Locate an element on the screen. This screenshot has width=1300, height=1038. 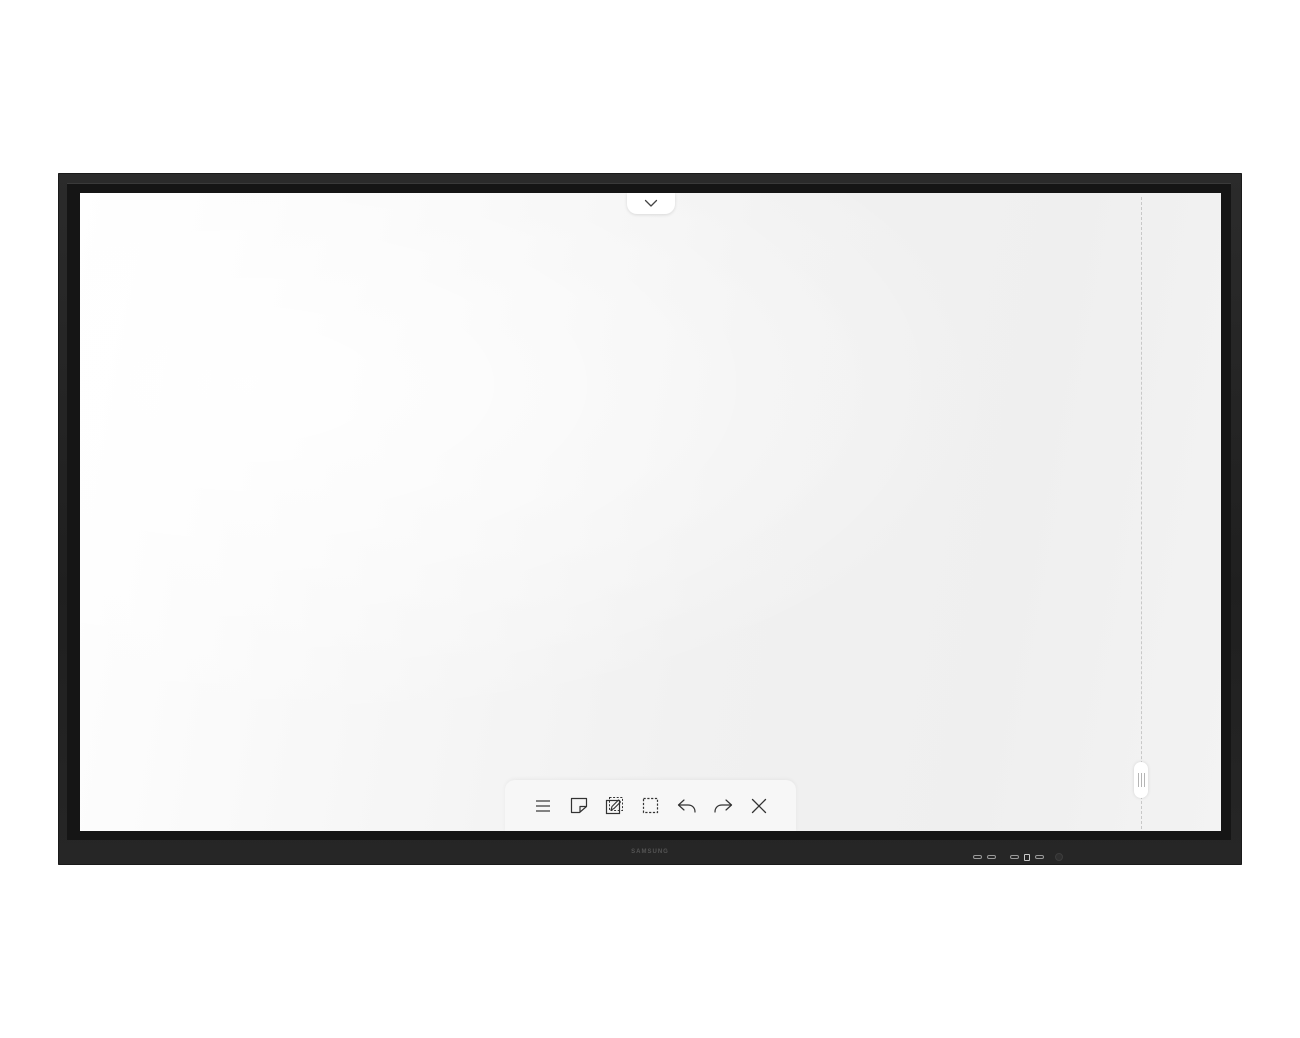
brand-logo: SAMSUNG is located at coordinates (650, 852).